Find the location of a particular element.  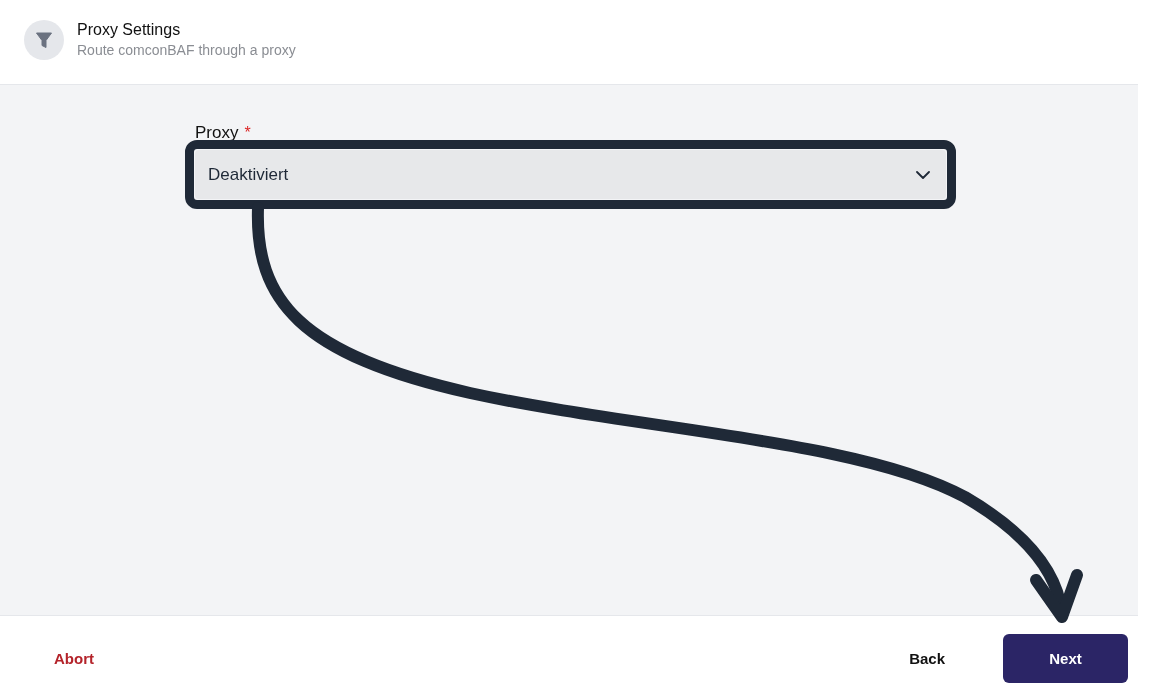

chevron-down-icon is located at coordinates (923, 174).